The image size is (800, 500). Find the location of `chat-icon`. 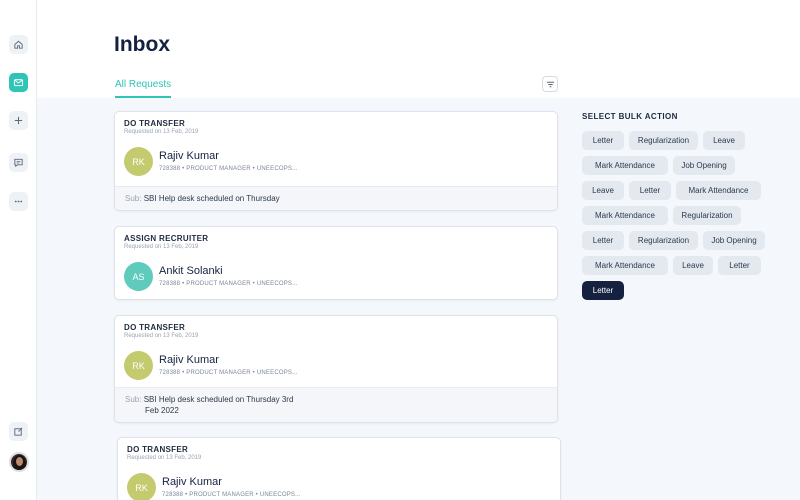

chat-icon is located at coordinates (18, 162).